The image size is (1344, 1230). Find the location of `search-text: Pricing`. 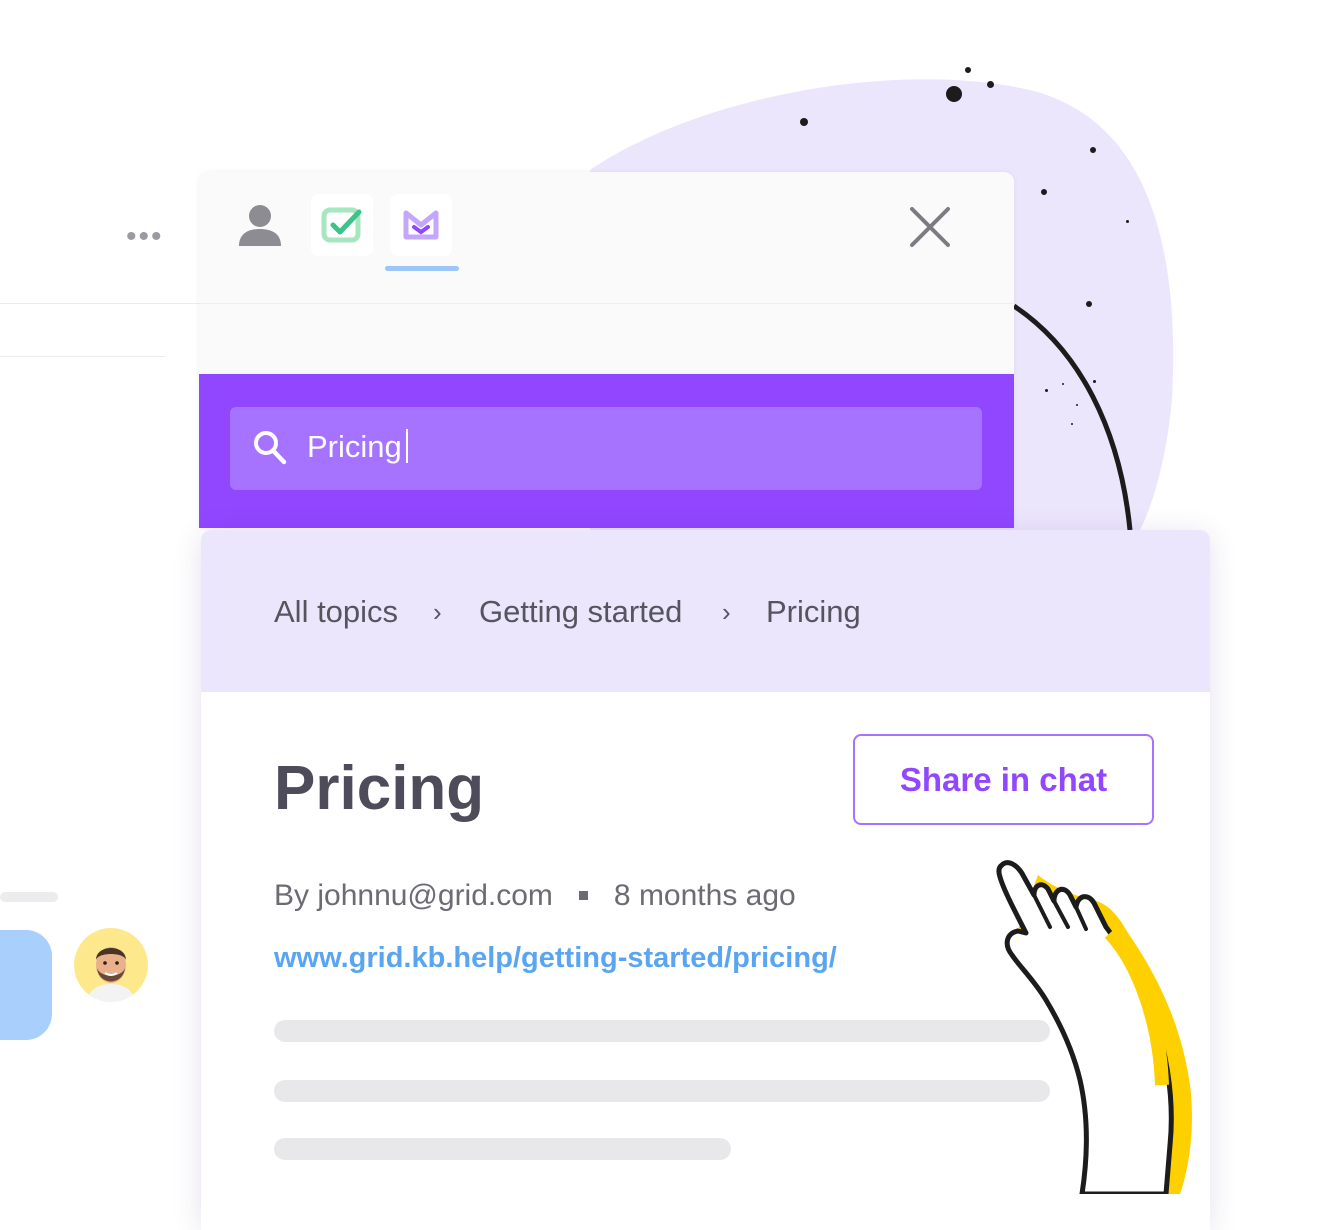

search-text: Pricing is located at coordinates (357, 447).